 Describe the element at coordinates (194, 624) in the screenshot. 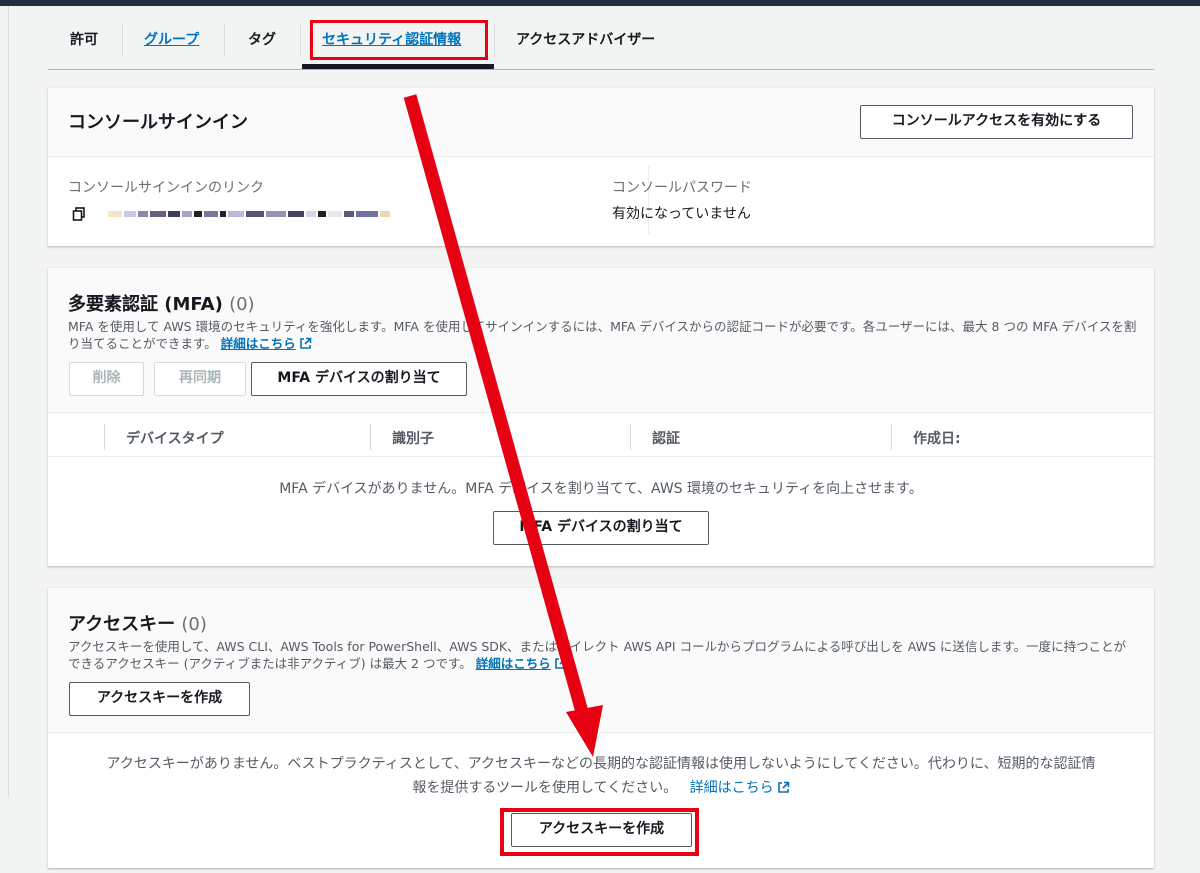

I see `access-keys-count: (0)` at that location.